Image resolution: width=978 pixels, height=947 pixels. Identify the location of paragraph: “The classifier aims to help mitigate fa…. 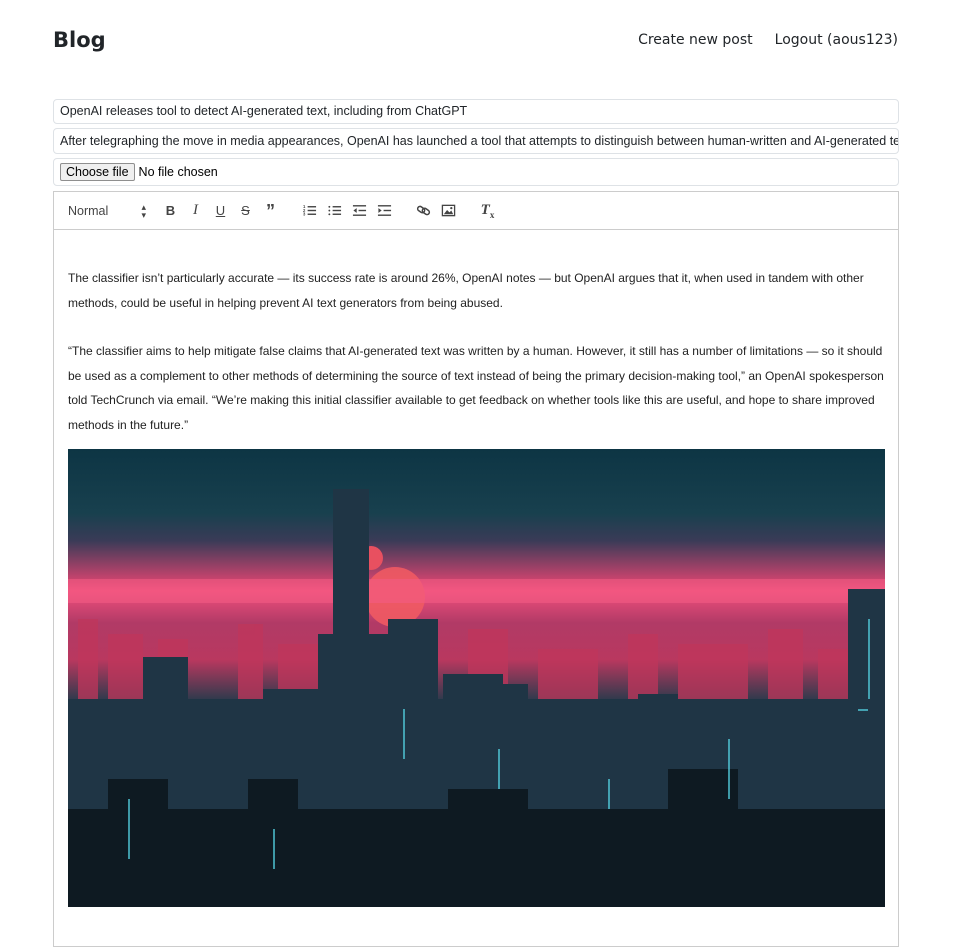
(476, 388).